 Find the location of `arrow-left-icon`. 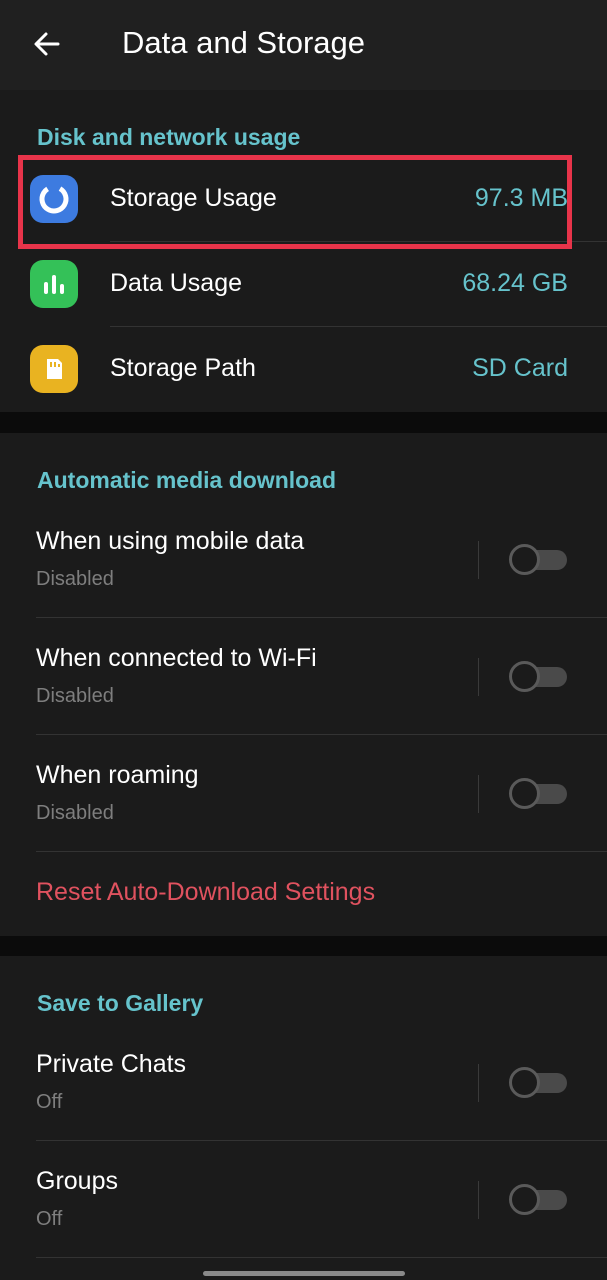

arrow-left-icon is located at coordinates (47, 44).